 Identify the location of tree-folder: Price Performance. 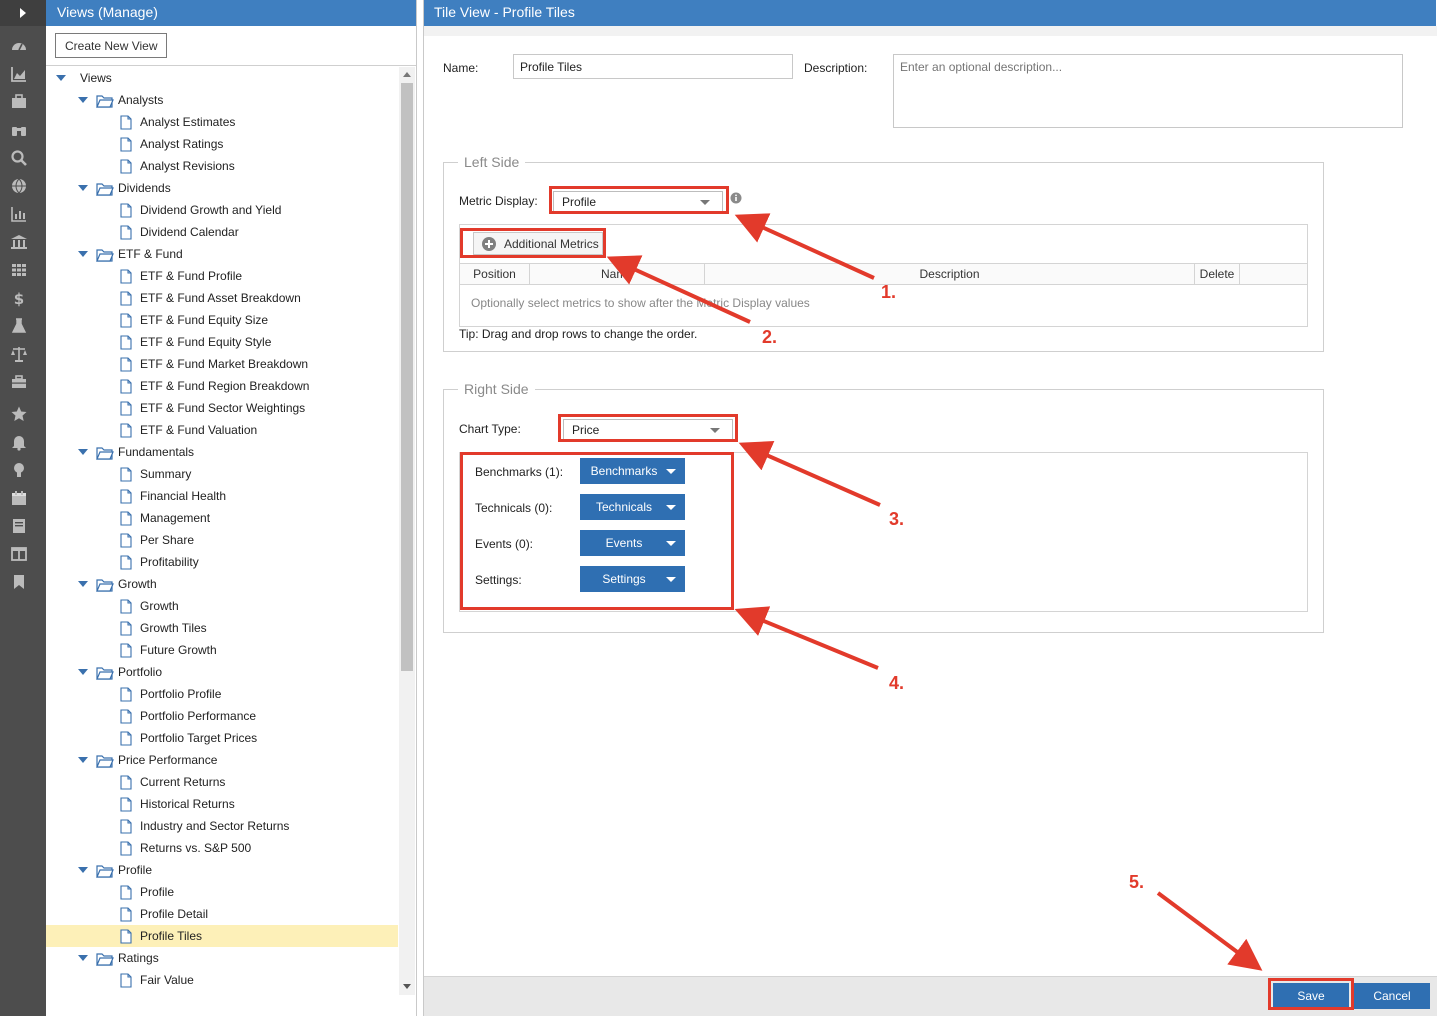
(222, 760).